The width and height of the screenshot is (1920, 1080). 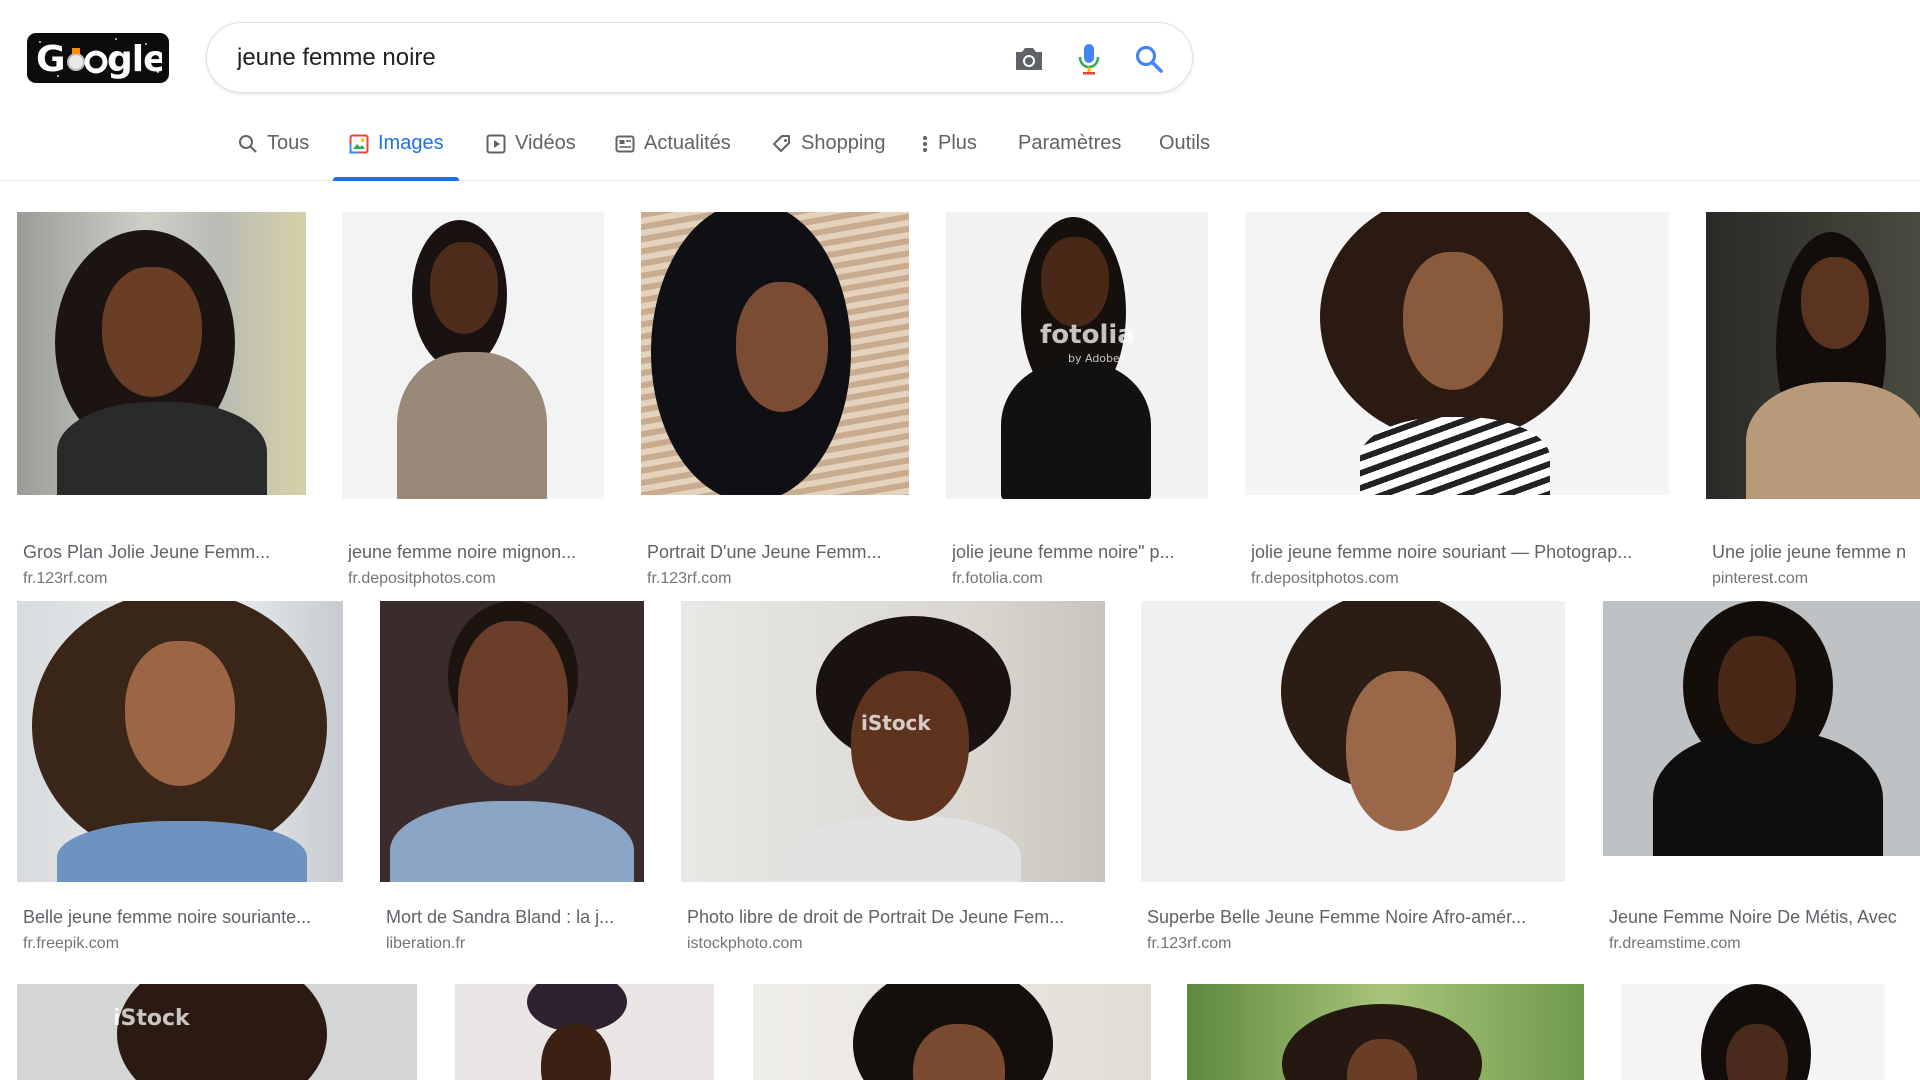 What do you see at coordinates (745, 943) in the screenshot?
I see `result-source: istockphoto.com` at bounding box center [745, 943].